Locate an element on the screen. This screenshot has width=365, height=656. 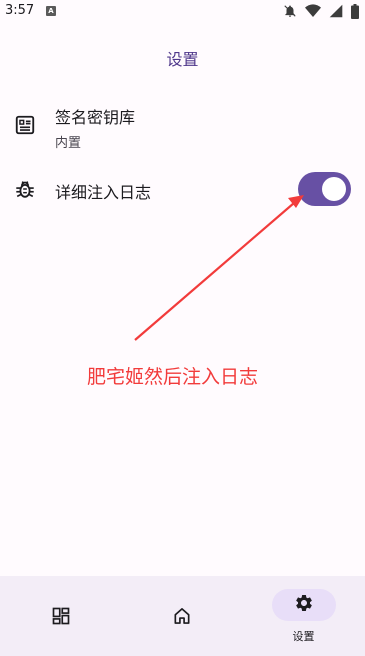
home-icon is located at coordinates (182, 618).